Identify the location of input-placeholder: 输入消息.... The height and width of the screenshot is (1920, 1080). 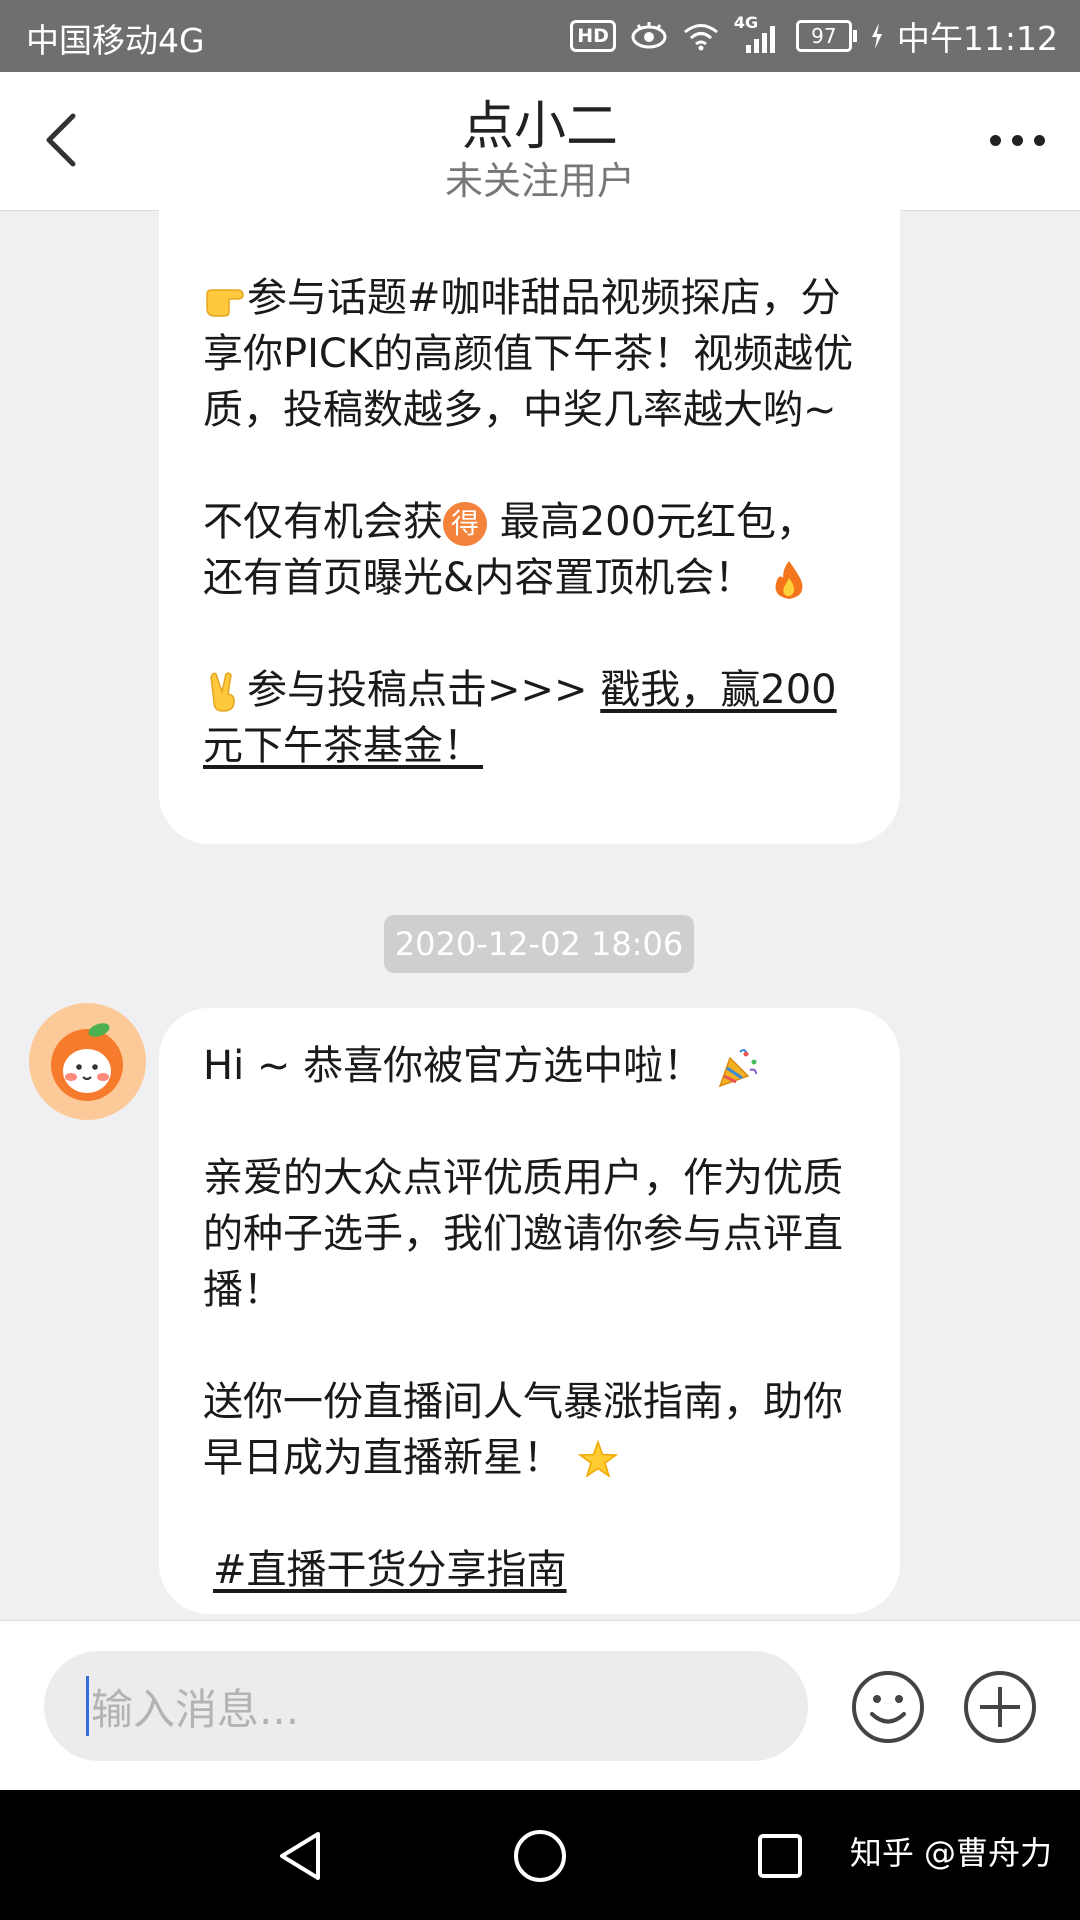
(195, 1709).